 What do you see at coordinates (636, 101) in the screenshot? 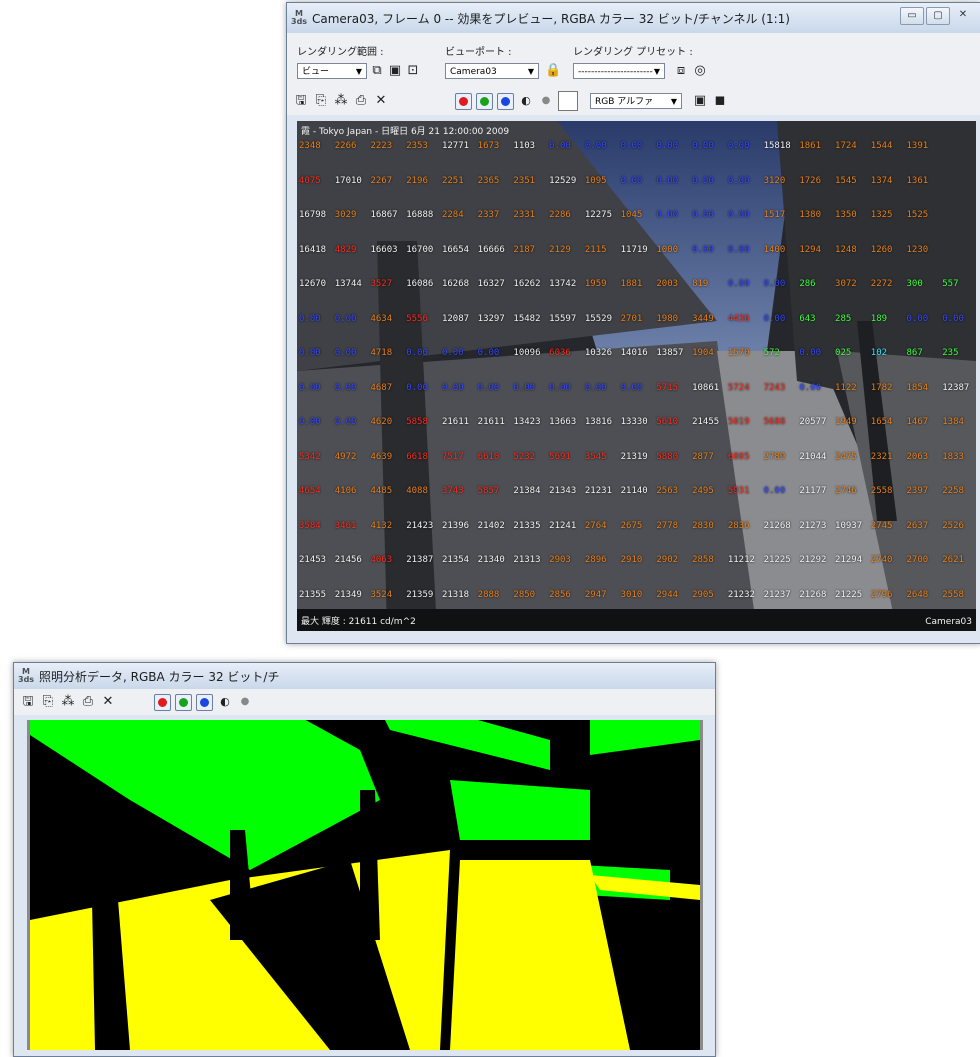
I see `display-channel-dropdown: RGB アルファ ▼` at bounding box center [636, 101].